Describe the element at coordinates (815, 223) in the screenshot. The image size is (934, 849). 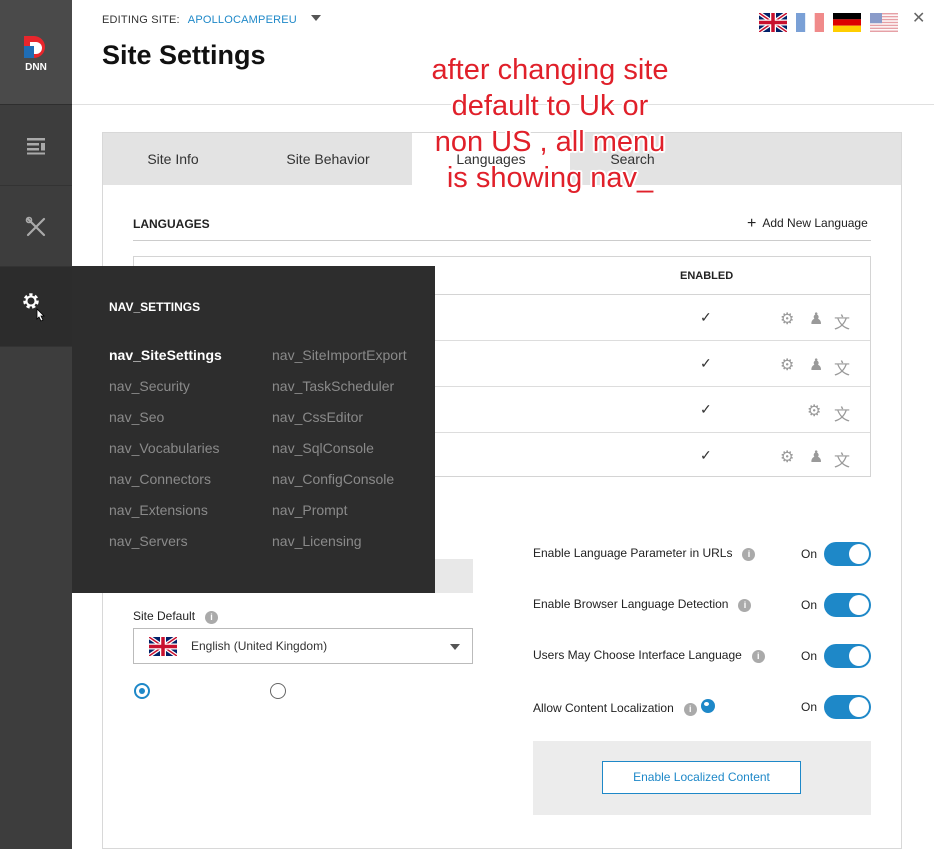
I see `add-new-language-label: Add New Language` at that location.